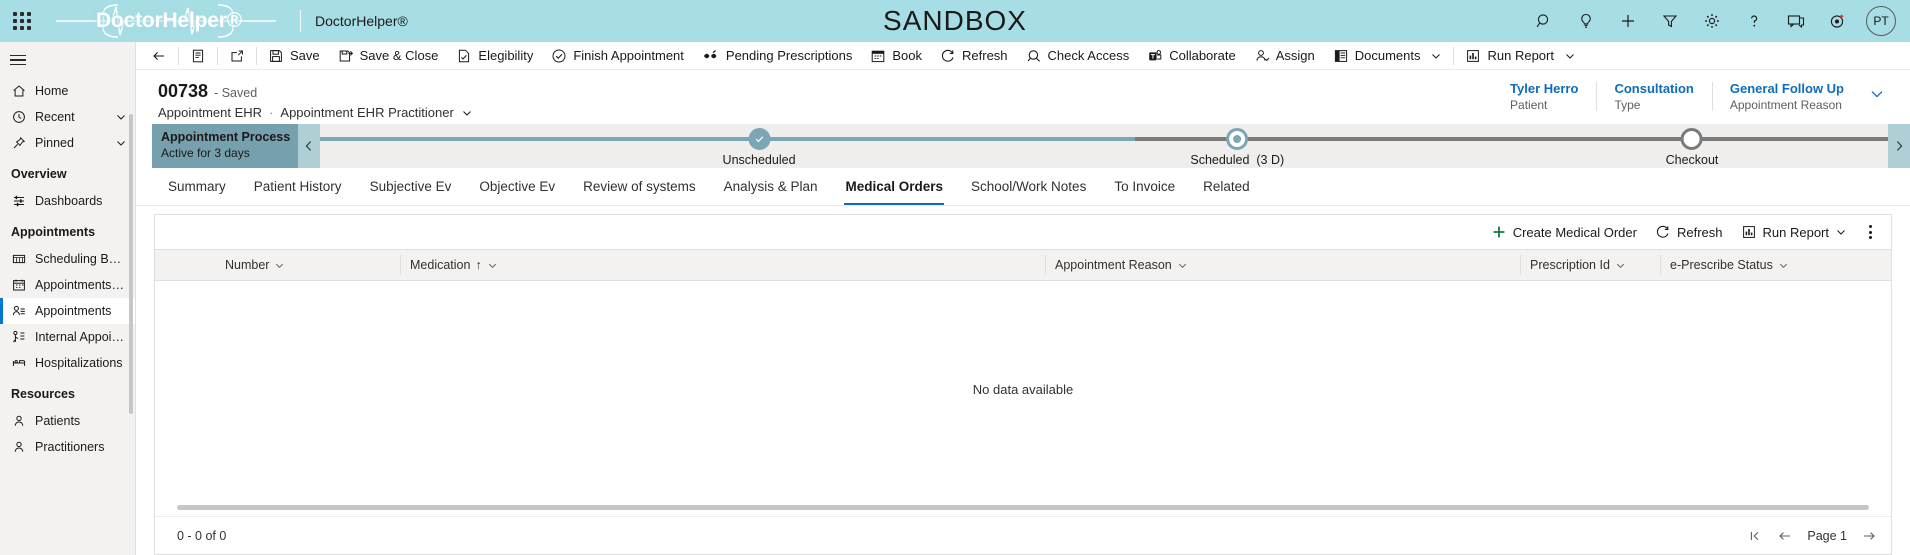 Image resolution: width=1910 pixels, height=555 pixels. What do you see at coordinates (771, 186) in the screenshot?
I see `tab-analysis-and-plan: Analysis & Plan` at bounding box center [771, 186].